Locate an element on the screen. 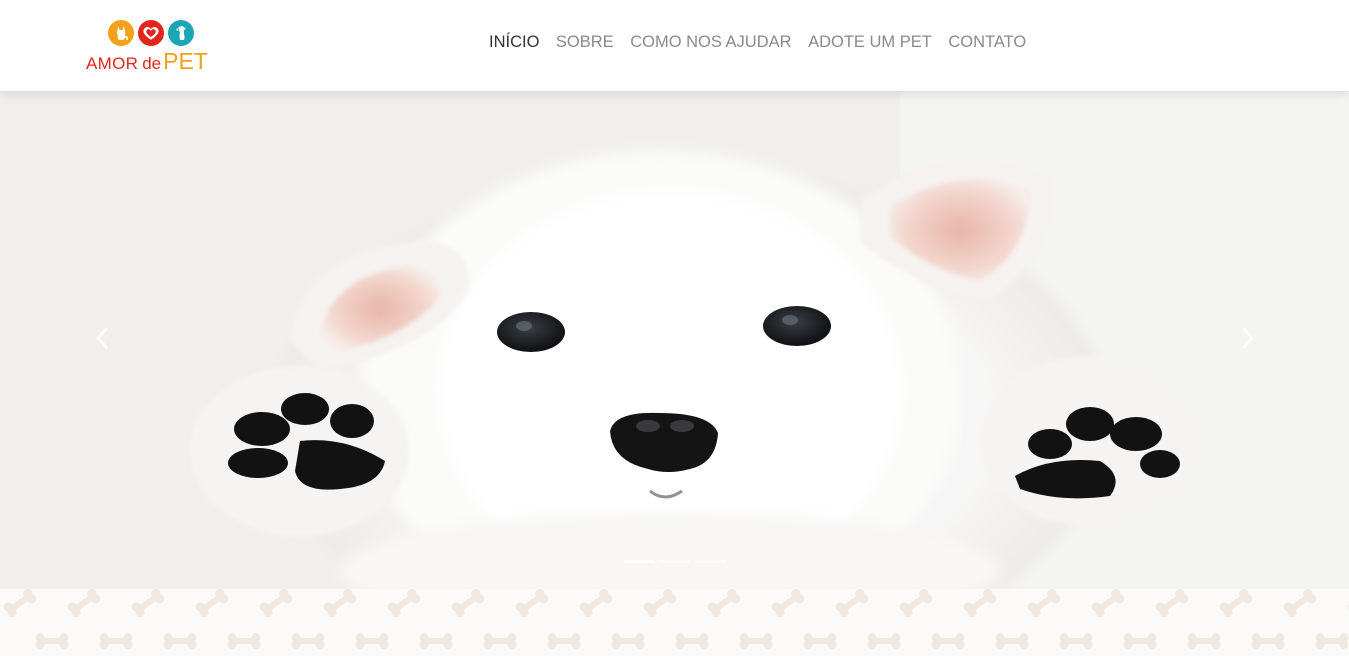 The image size is (1349, 656). brand-logo: AMOR dePET is located at coordinates (156, 47).